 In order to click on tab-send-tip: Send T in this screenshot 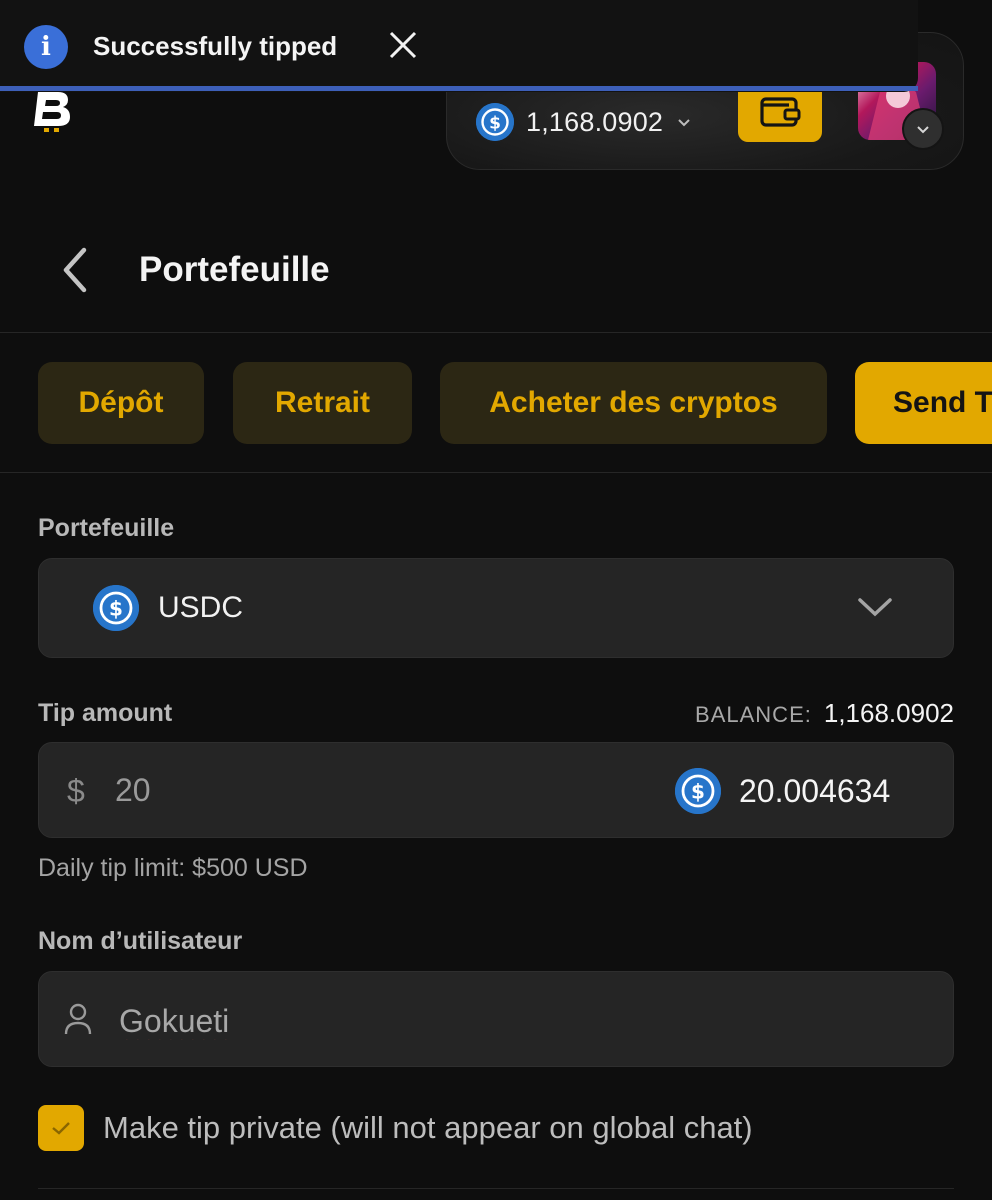, I will do `click(923, 403)`.